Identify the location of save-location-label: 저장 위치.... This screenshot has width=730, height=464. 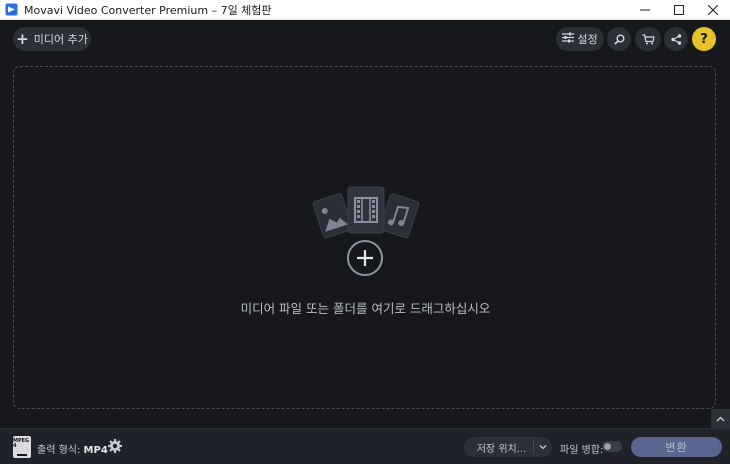
(501, 449).